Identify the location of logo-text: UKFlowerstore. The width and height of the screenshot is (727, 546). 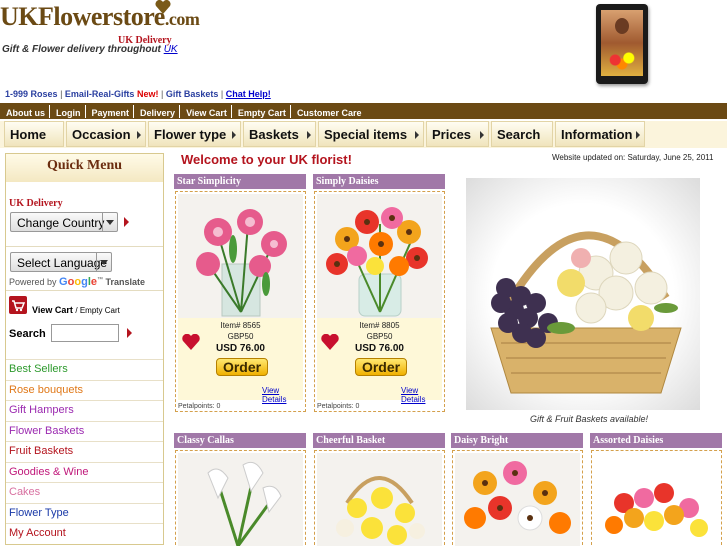
(82, 16).